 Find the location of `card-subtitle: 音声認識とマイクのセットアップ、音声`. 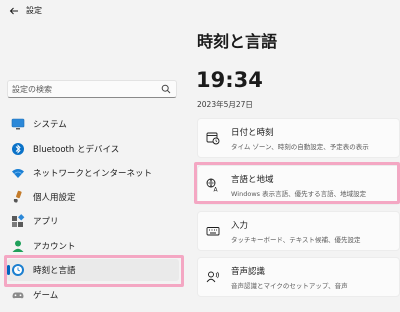

card-subtitle: 音声認識とマイクのセットアップ、音声 is located at coordinates (289, 286).